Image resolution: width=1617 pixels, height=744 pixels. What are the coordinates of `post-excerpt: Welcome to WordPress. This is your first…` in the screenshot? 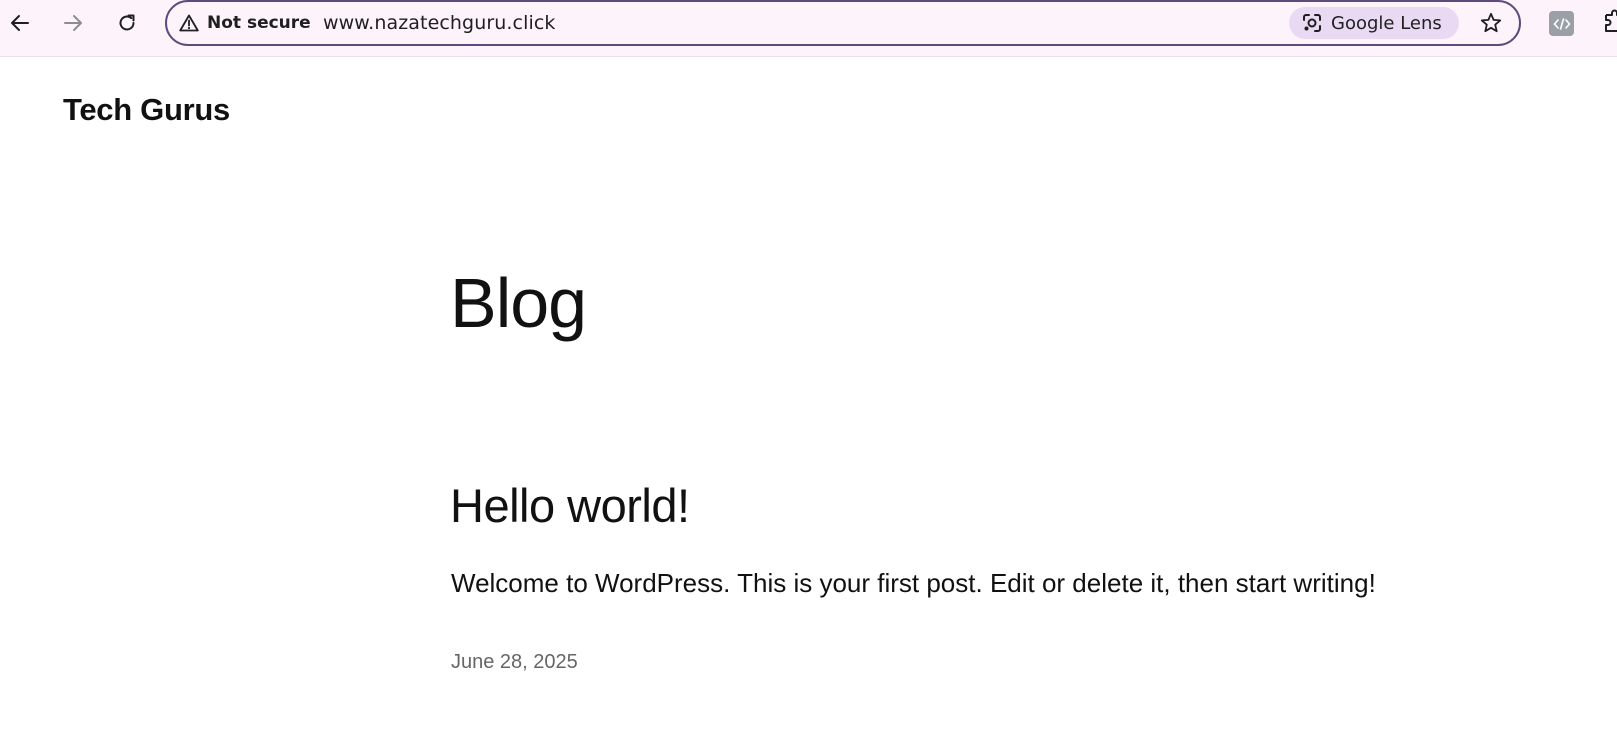 It's located at (913, 583).